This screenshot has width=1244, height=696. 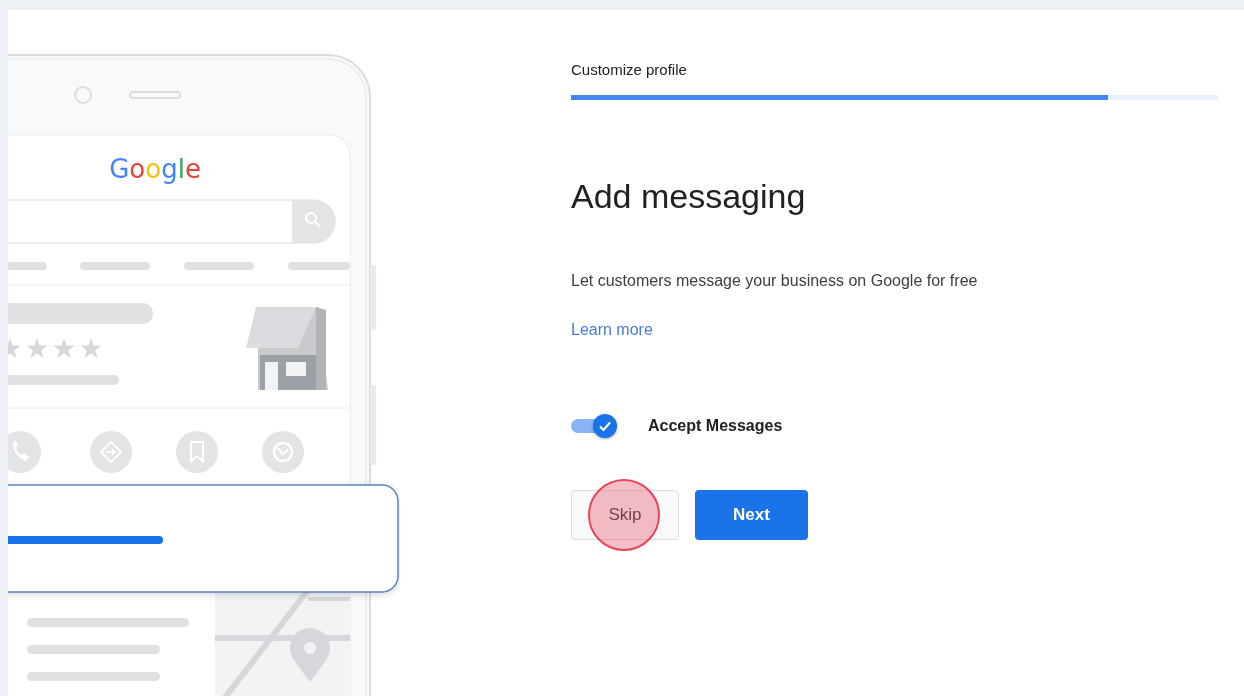 I want to click on description-text: Let customers message your business on Google for free, so click(x=774, y=281).